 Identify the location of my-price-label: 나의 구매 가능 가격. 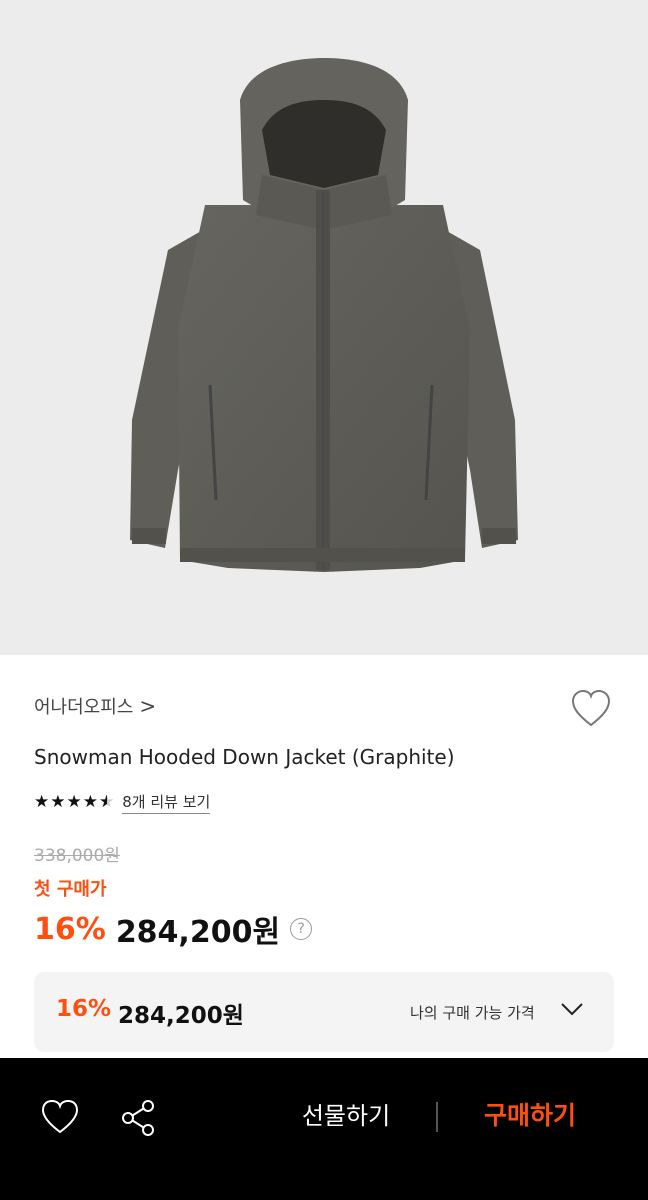
(472, 1013).